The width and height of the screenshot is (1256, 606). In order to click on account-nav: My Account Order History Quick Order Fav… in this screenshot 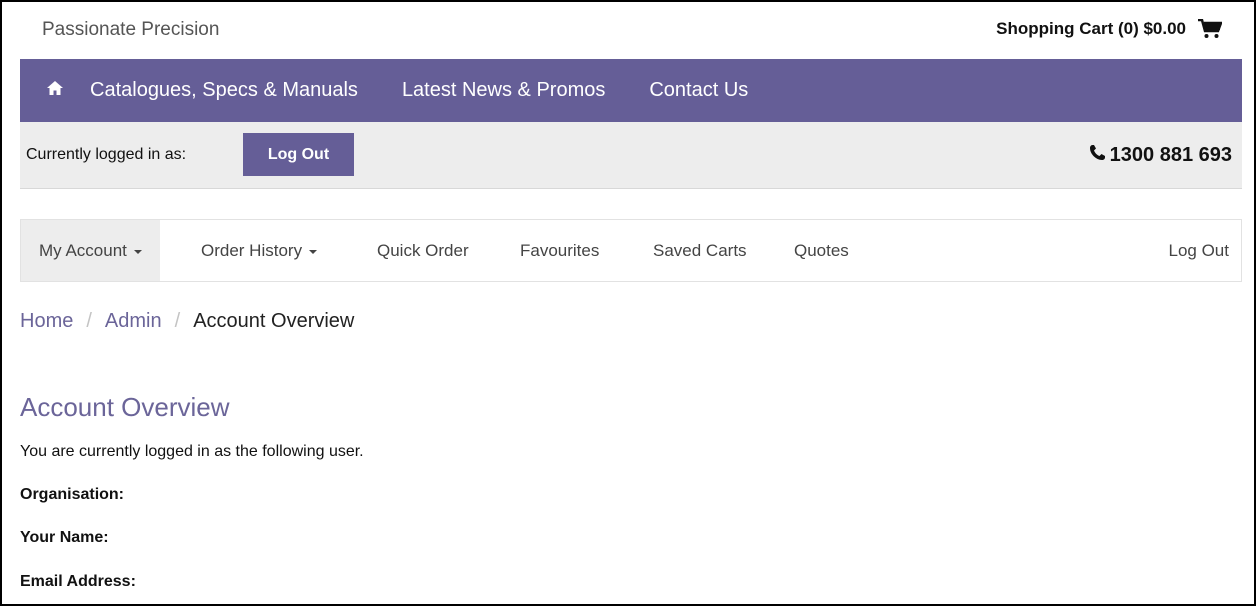, I will do `click(631, 250)`.